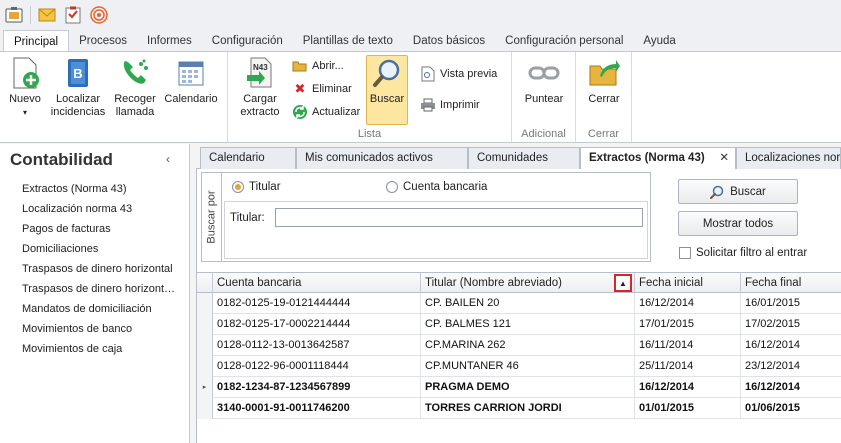 This screenshot has width=841, height=443. I want to click on sort-ascending-icon: ▲, so click(623, 283).